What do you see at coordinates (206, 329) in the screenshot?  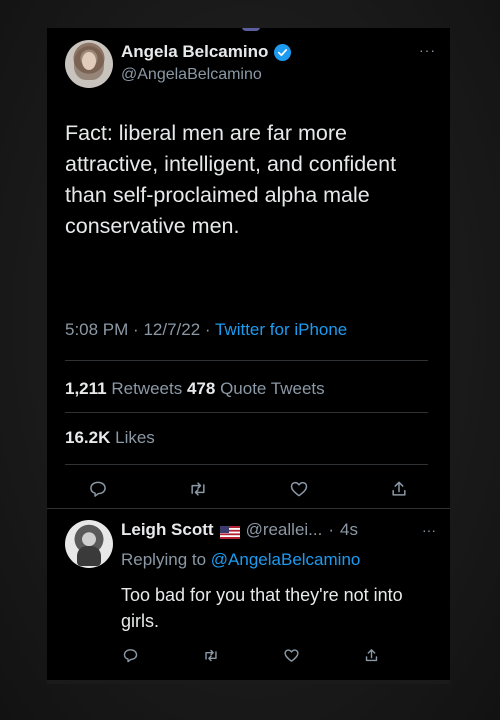 I see `tweet-meta: 5:08 PM · 12/7/22 · Twitter for iPhone` at bounding box center [206, 329].